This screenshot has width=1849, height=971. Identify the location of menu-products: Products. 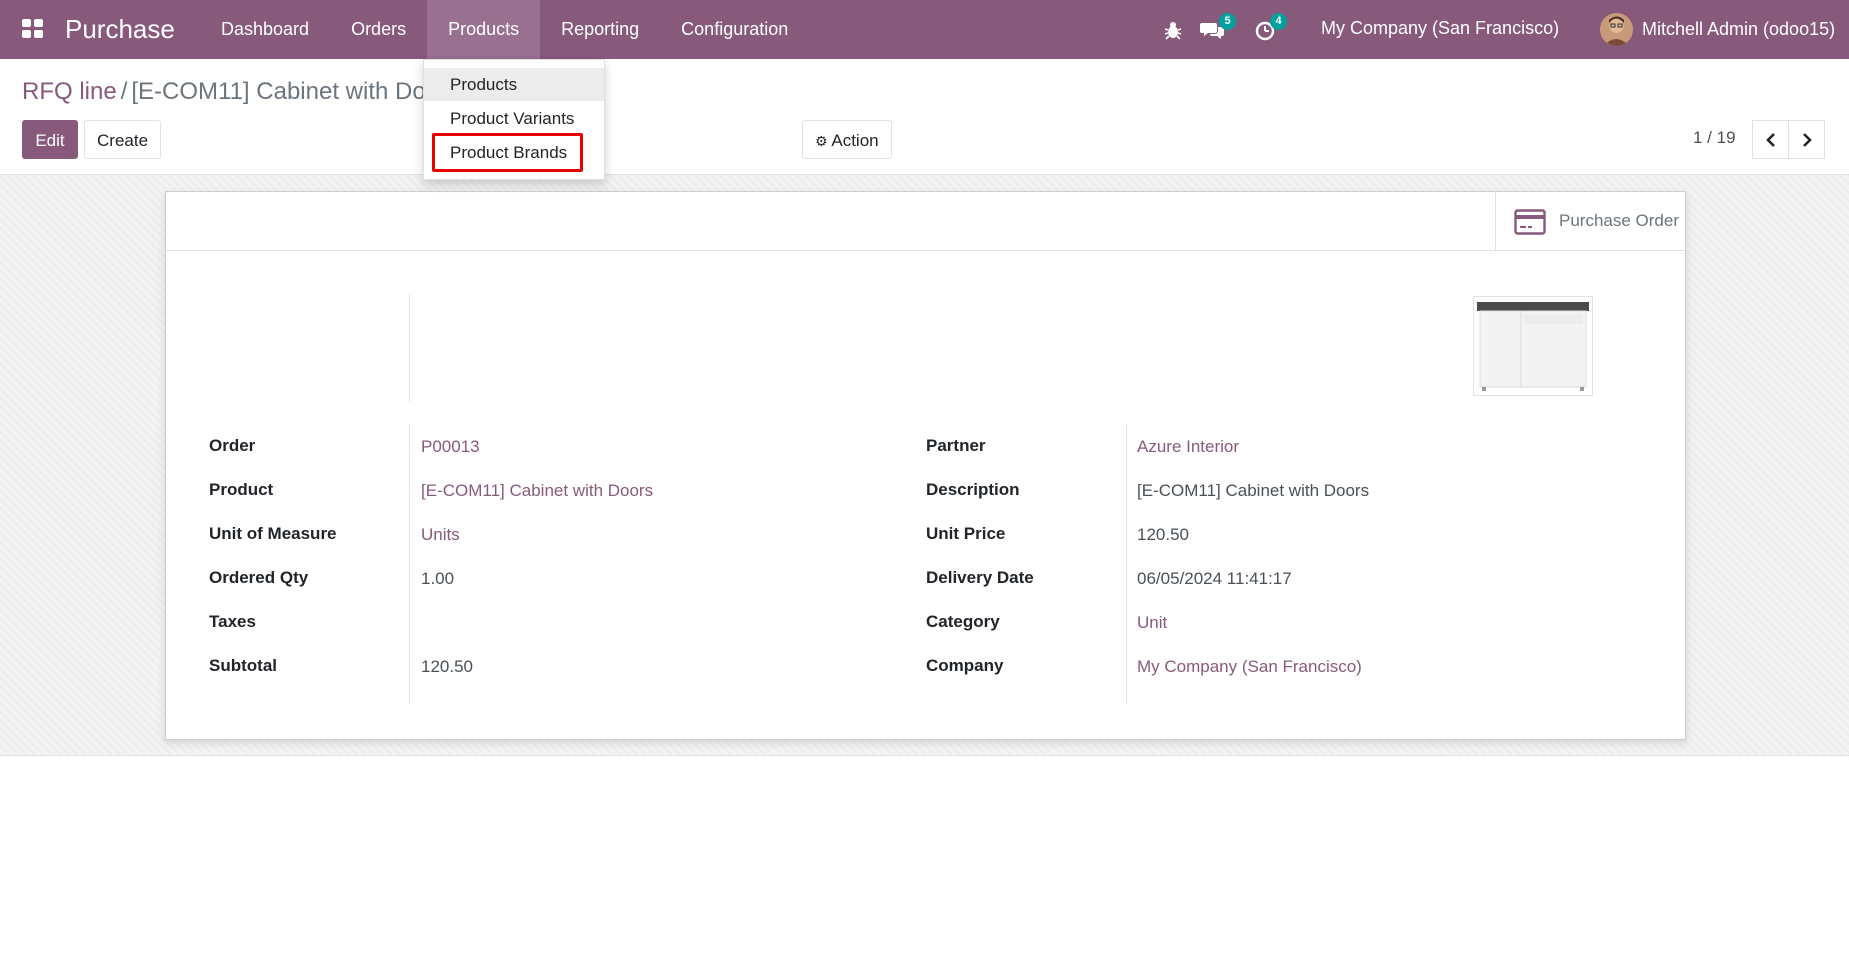
(484, 29).